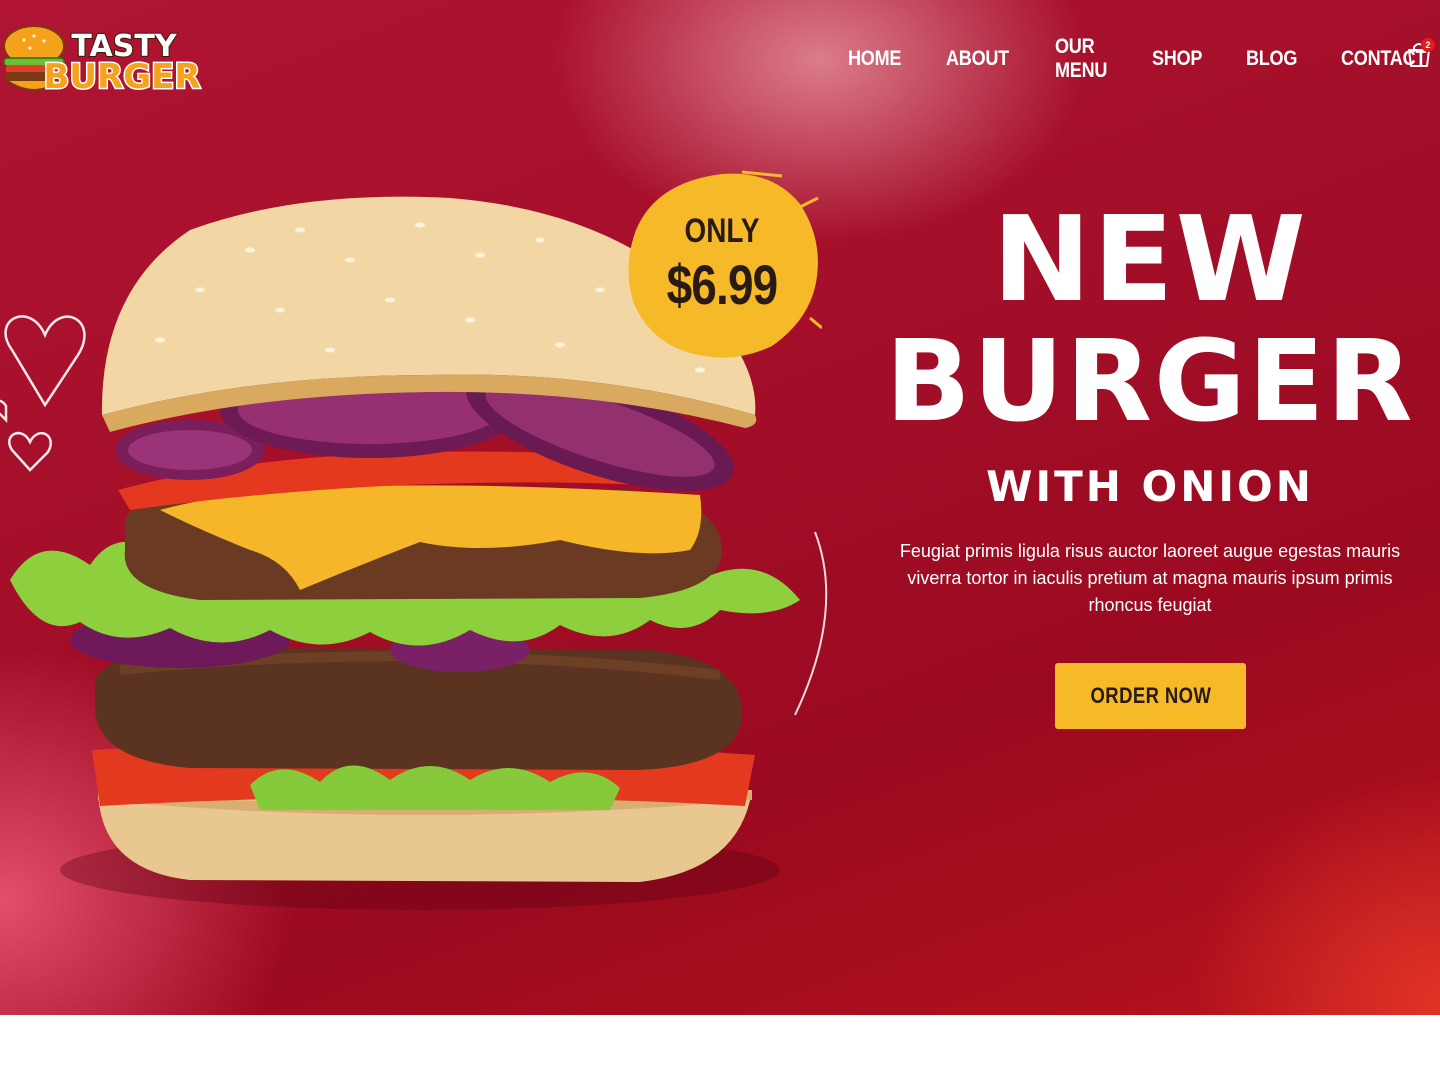  Describe the element at coordinates (722, 284) in the screenshot. I see `price-value: $6.99` at that location.